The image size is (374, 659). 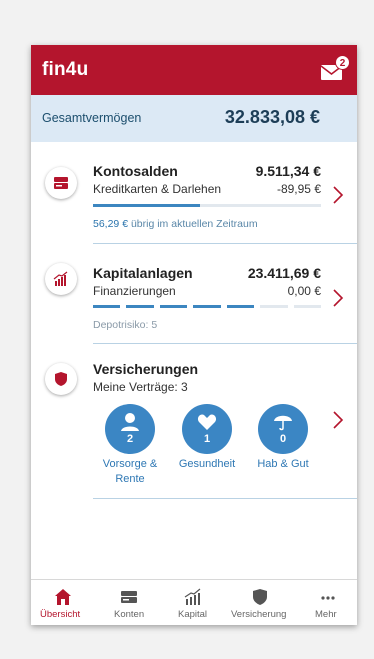 I want to click on tab-mehr: Mehr, so click(x=328, y=602).